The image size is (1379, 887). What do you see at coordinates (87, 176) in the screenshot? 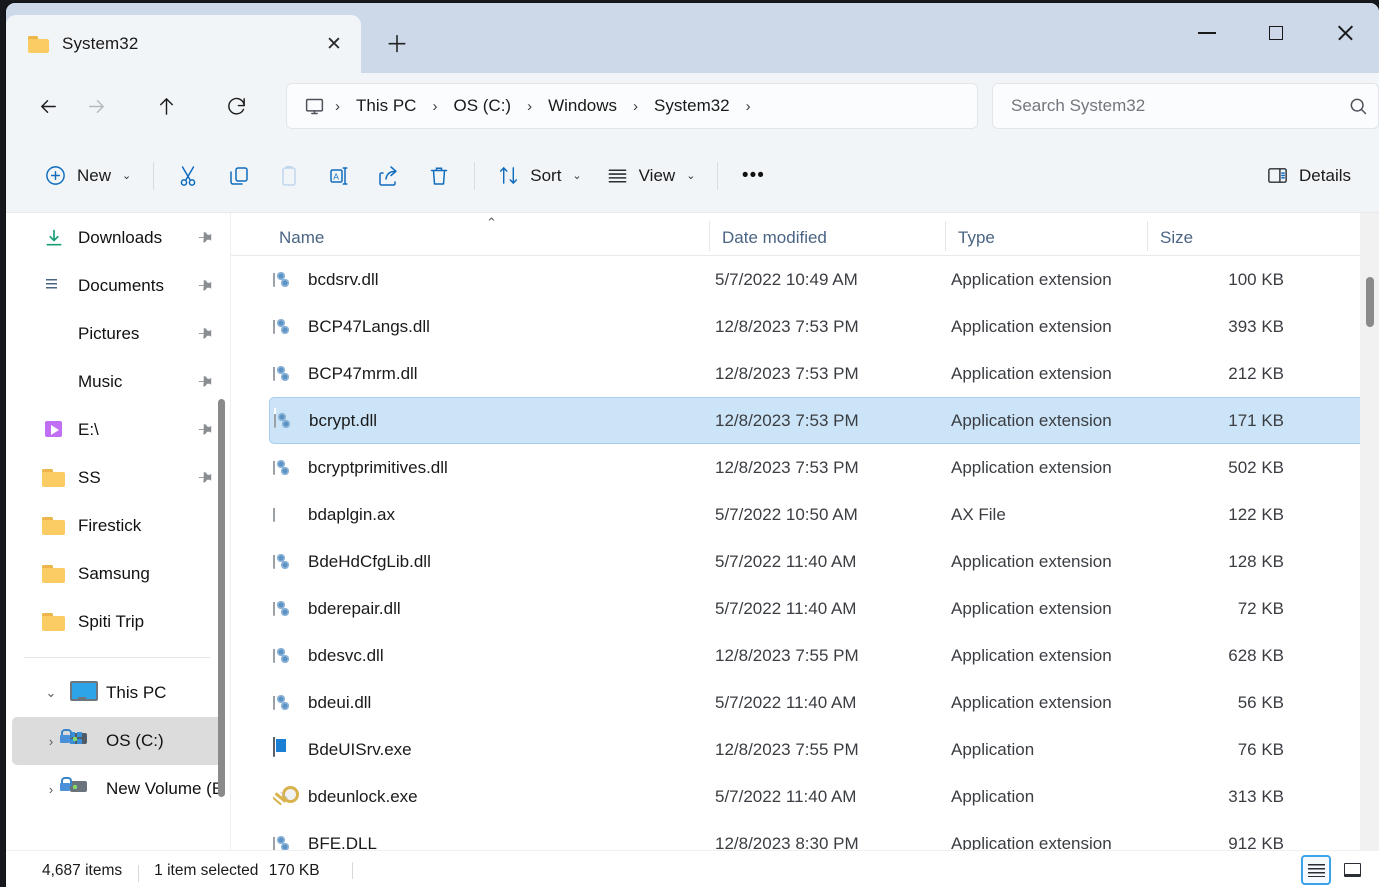
I see `new-button: New ⌄` at bounding box center [87, 176].